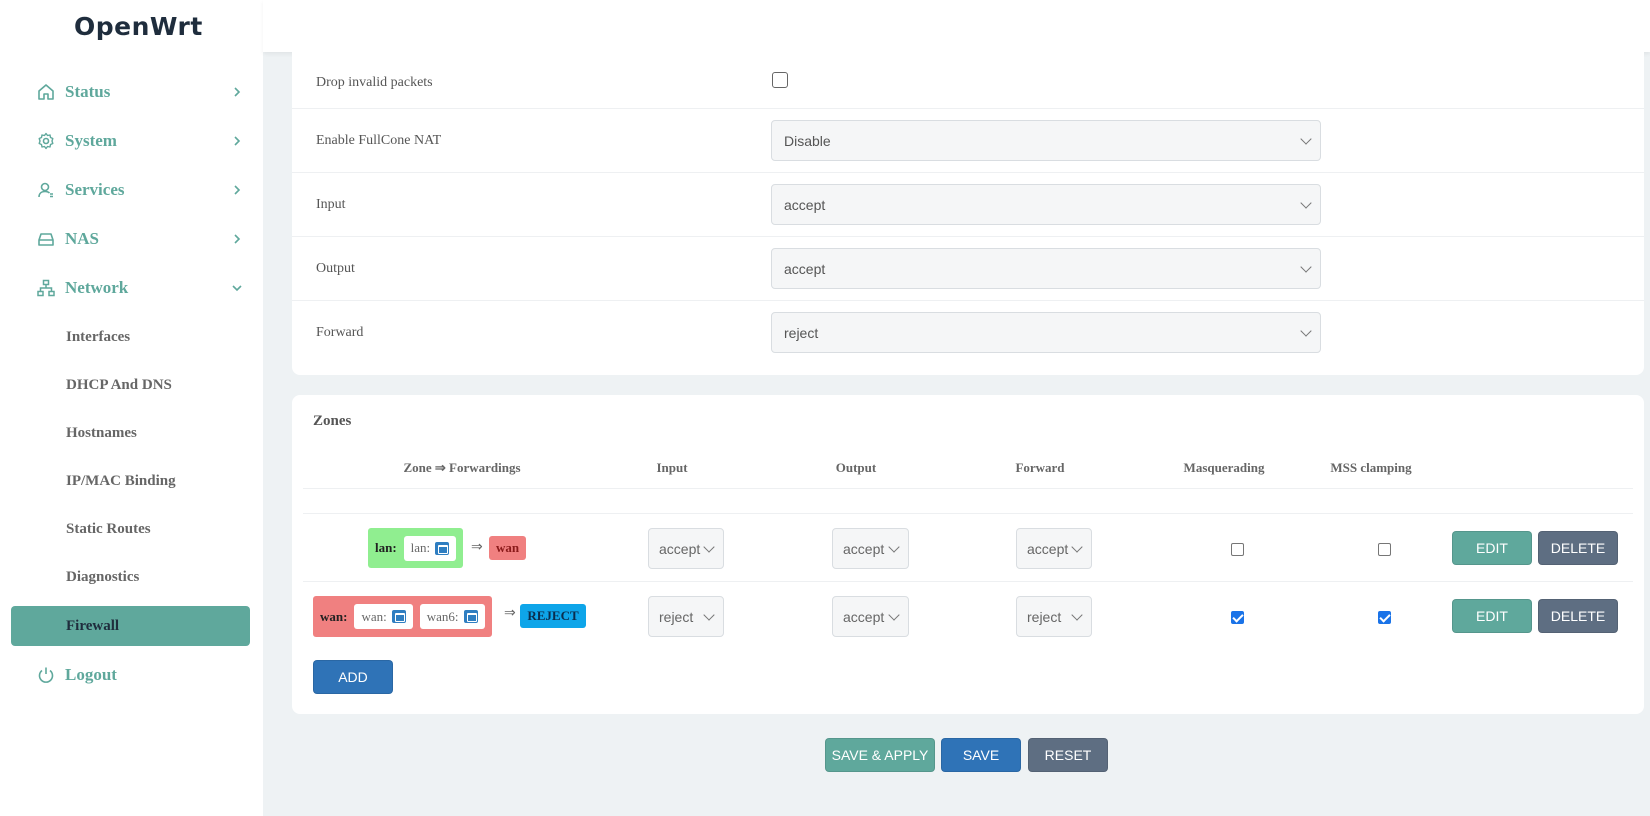  Describe the element at coordinates (507, 548) in the screenshot. I see `forward-target-wan: wan` at that location.